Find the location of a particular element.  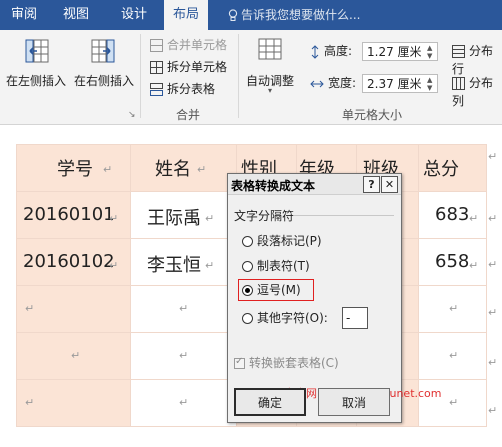

height-label: 高度: is located at coordinates (331, 51).